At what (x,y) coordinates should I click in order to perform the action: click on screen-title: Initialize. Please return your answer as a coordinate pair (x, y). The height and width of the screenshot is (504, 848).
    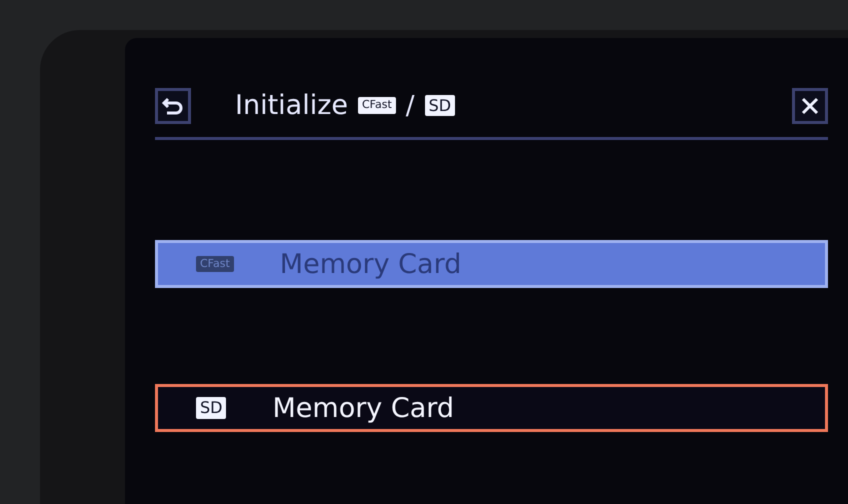
    Looking at the image, I should click on (291, 105).